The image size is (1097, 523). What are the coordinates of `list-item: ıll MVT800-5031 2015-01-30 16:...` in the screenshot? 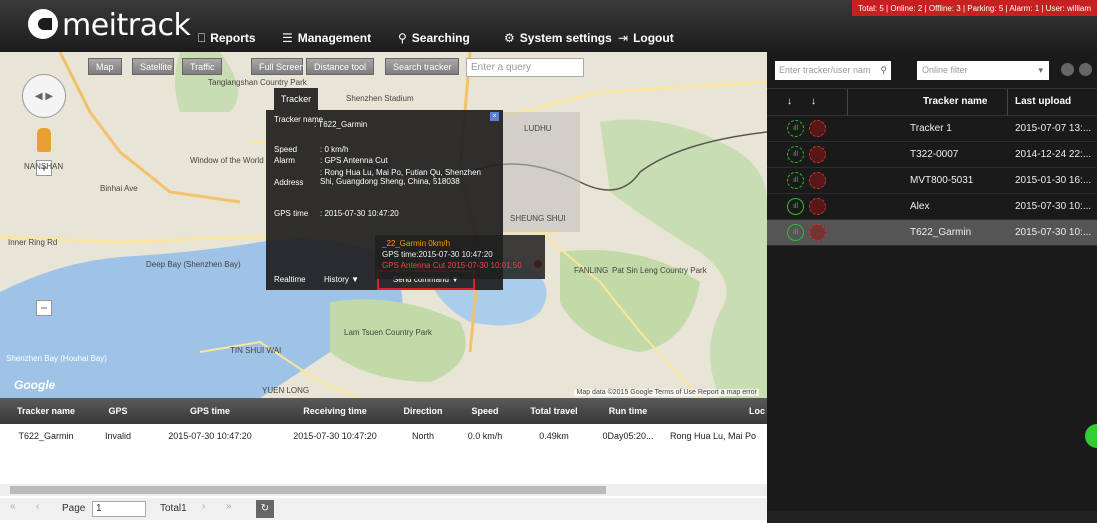 It's located at (932, 181).